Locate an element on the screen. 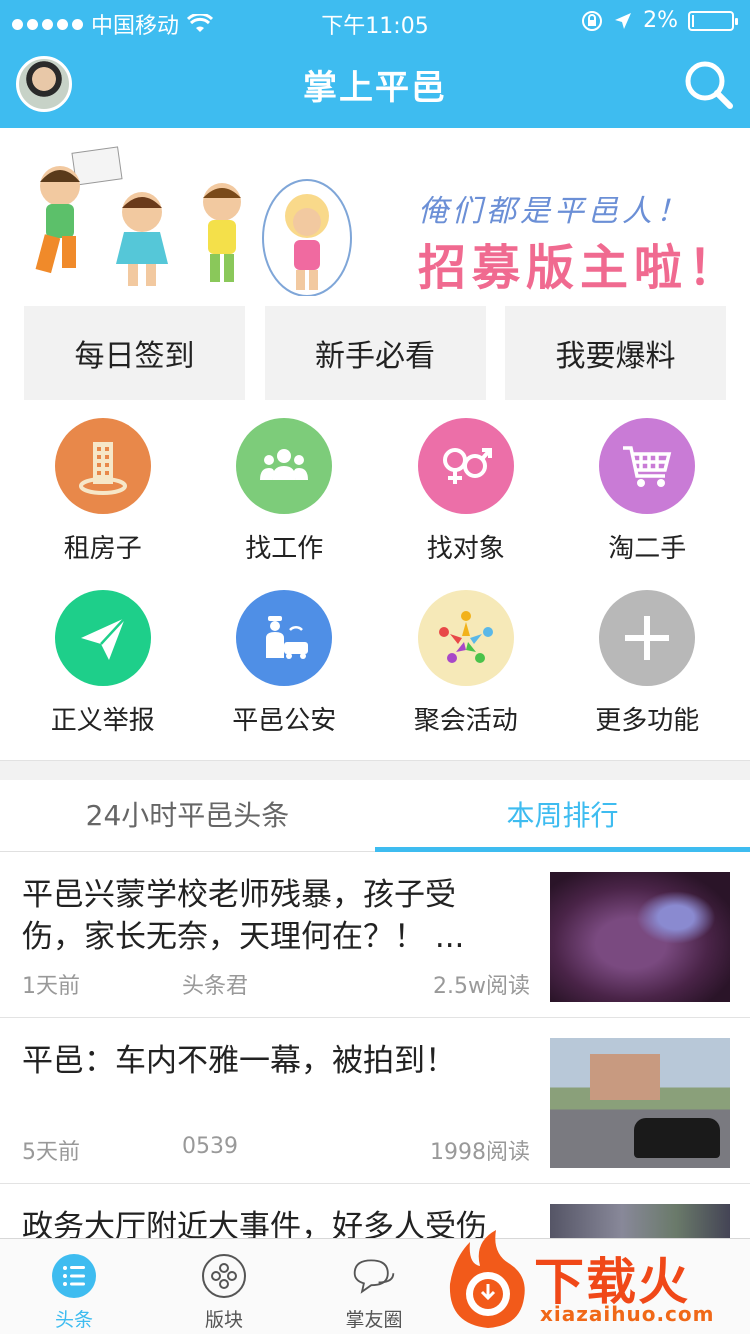 The height and width of the screenshot is (1334, 750). feature-find-job: 找工作 is located at coordinates (285, 492).